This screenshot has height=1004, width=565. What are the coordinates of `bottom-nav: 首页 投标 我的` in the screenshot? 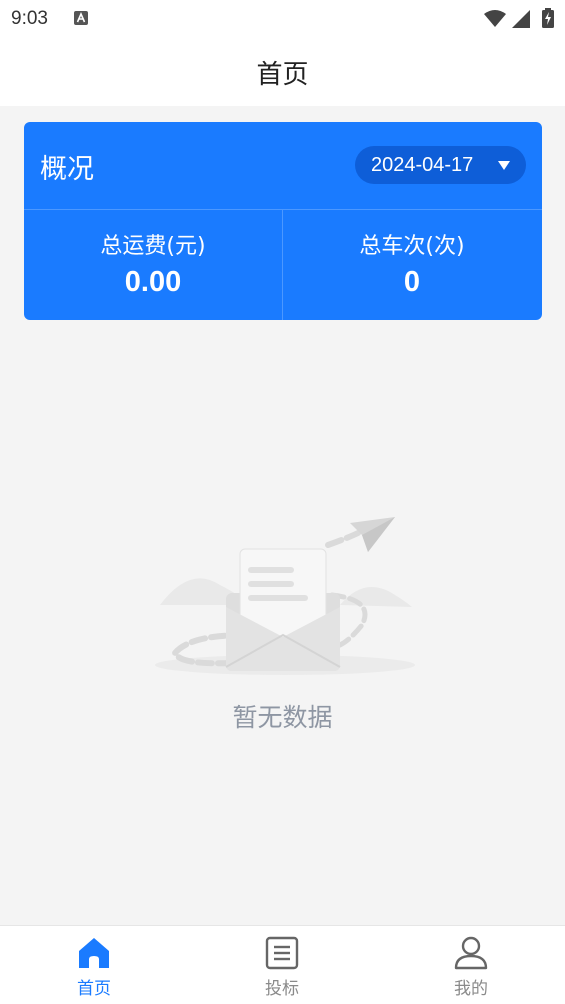 It's located at (282, 964).